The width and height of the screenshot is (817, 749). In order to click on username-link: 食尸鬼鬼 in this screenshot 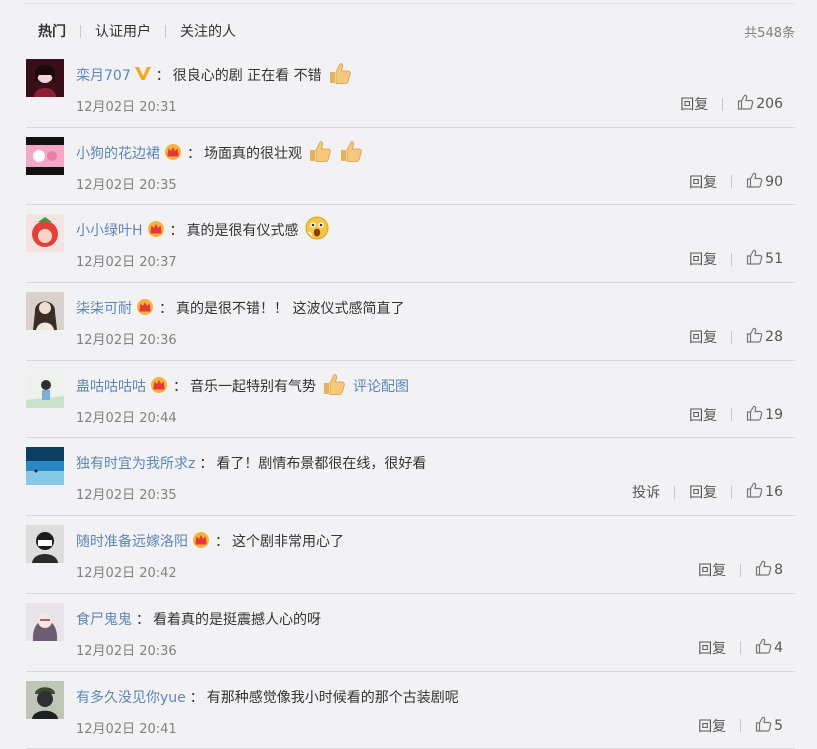, I will do `click(104, 619)`.